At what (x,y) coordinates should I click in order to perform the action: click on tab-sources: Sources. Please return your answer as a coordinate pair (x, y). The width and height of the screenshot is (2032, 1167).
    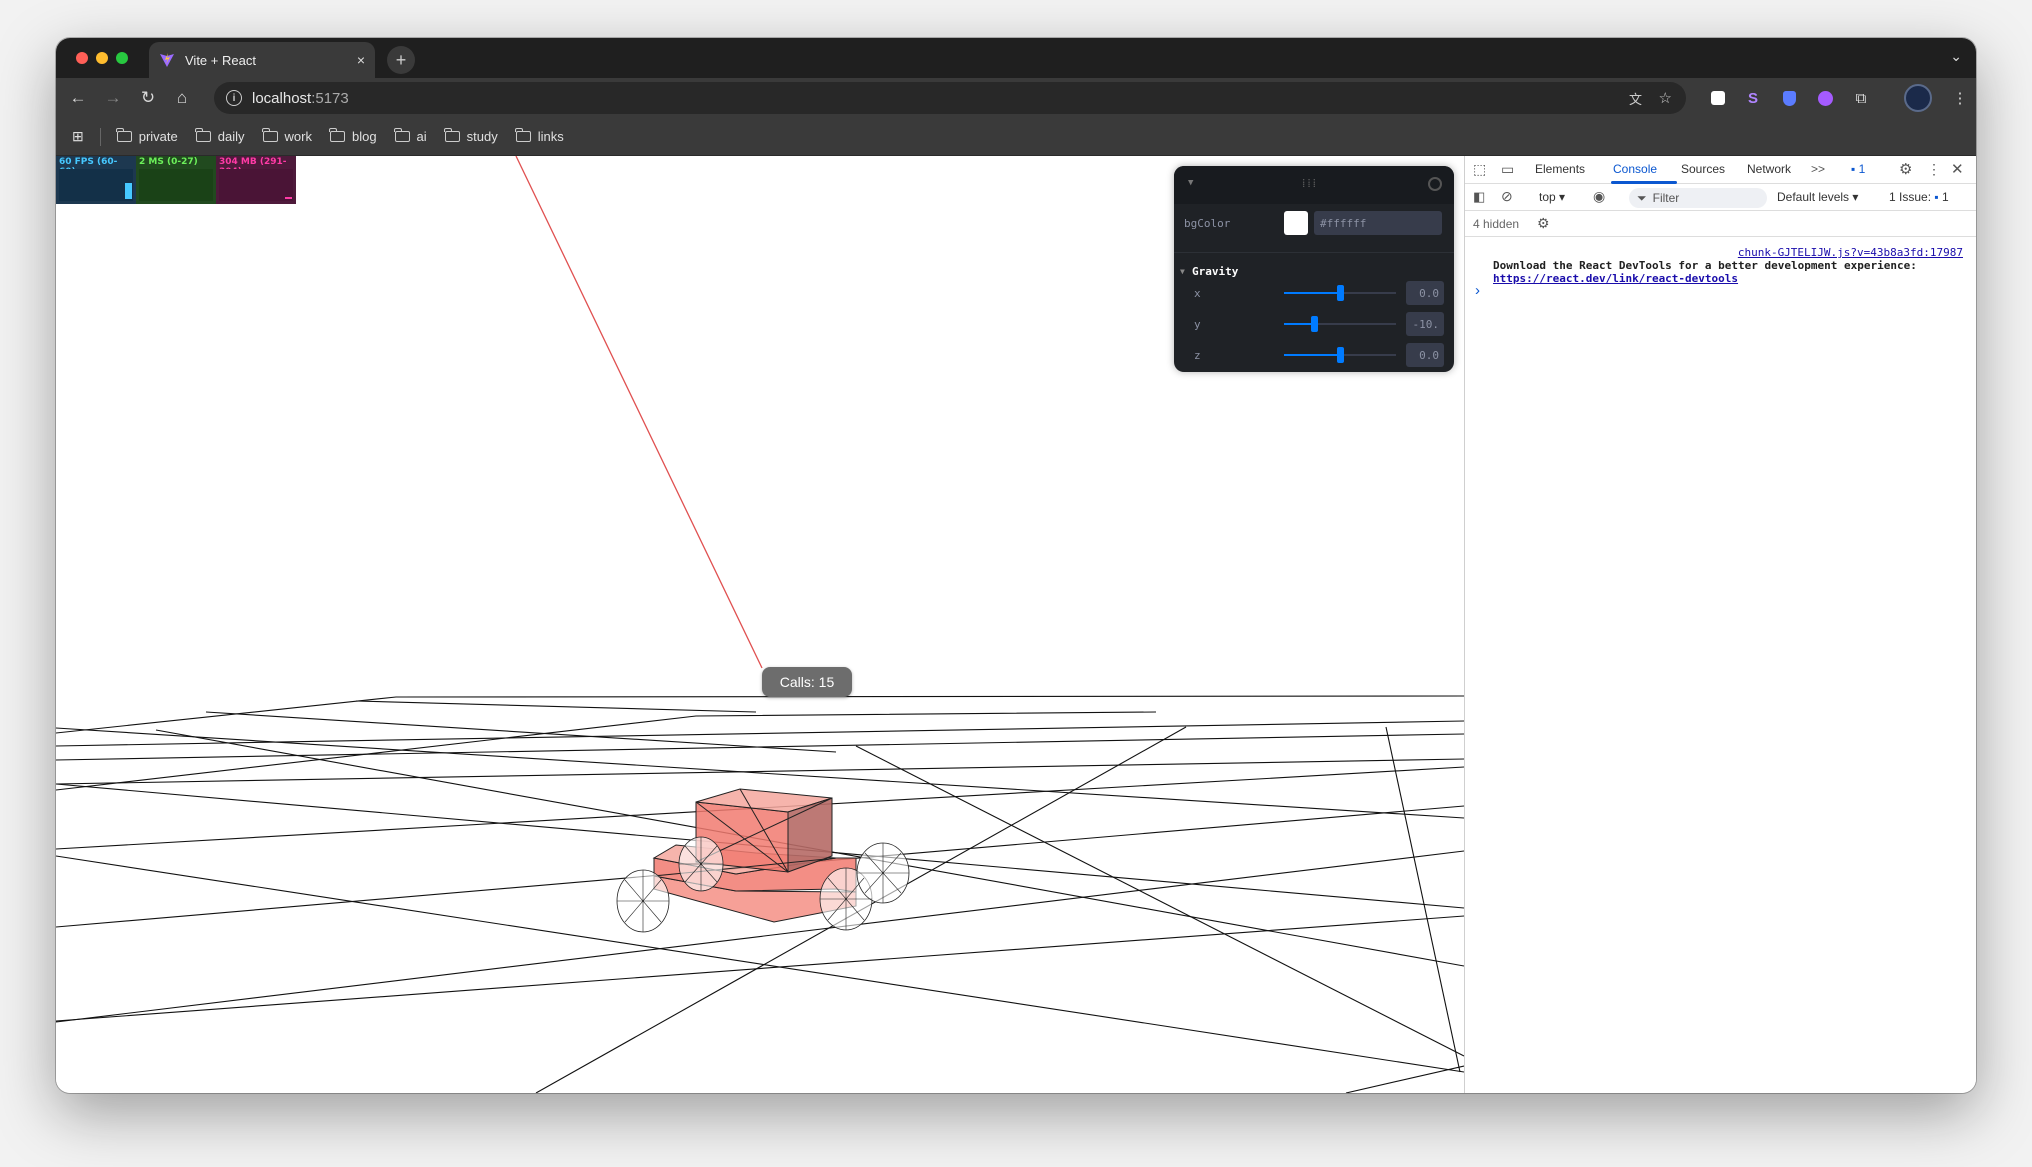
    Looking at the image, I should click on (1703, 169).